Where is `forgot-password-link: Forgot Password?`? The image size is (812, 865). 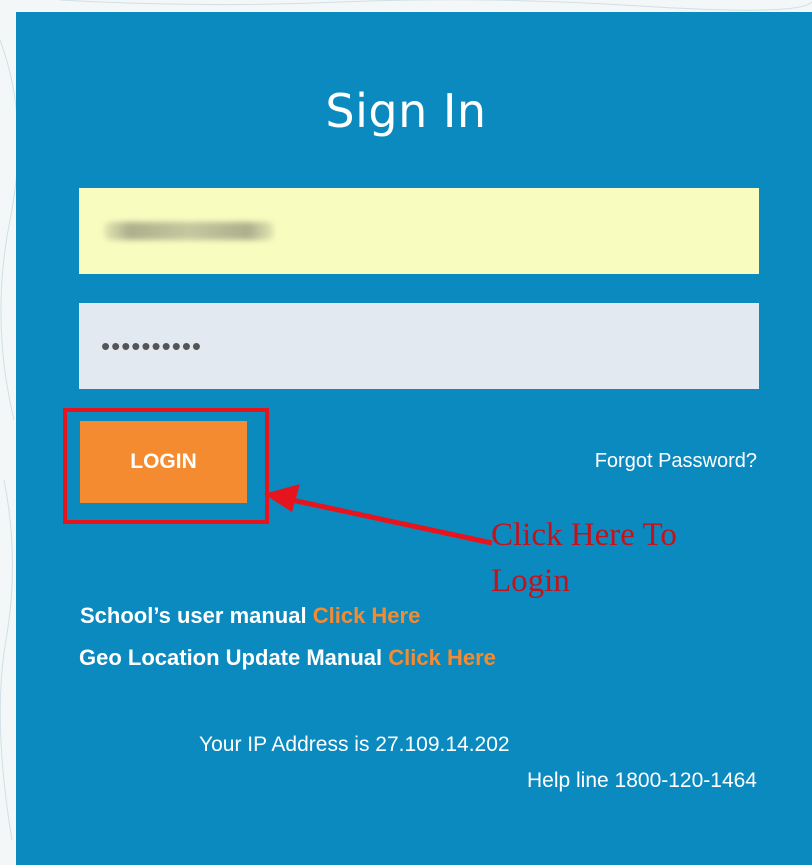 forgot-password-link: Forgot Password? is located at coordinates (676, 461).